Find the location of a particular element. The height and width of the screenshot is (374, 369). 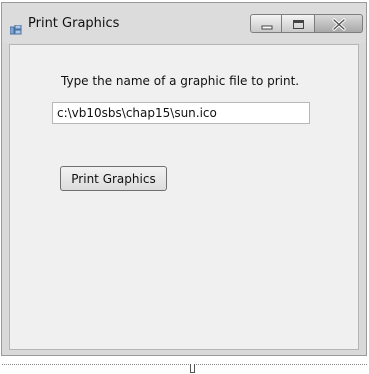

close-icon is located at coordinates (339, 24).